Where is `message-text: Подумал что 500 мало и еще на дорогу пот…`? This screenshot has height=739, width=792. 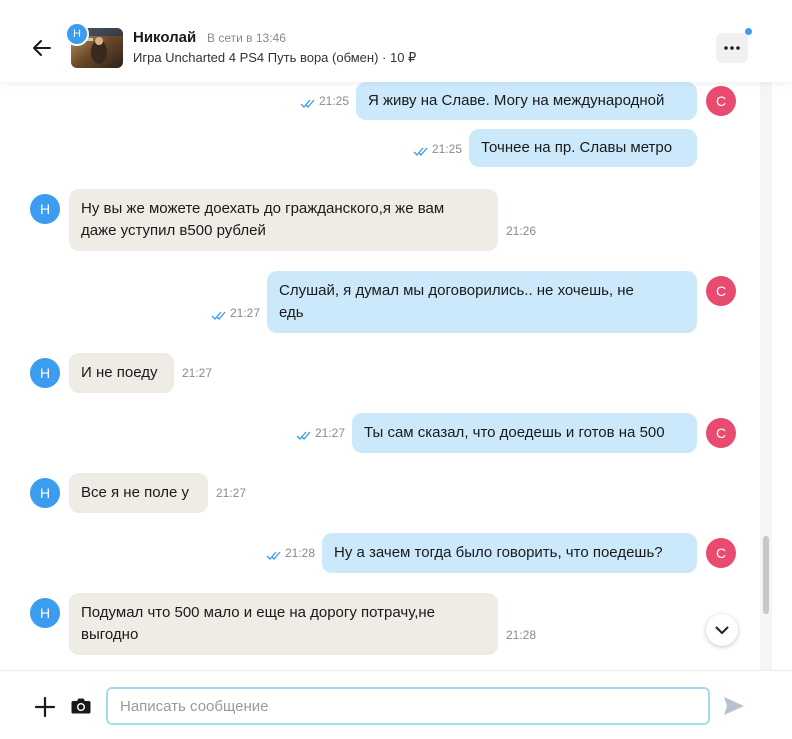
message-text: Подумал что 500 мало и еще на дорогу пот… is located at coordinates (258, 612).